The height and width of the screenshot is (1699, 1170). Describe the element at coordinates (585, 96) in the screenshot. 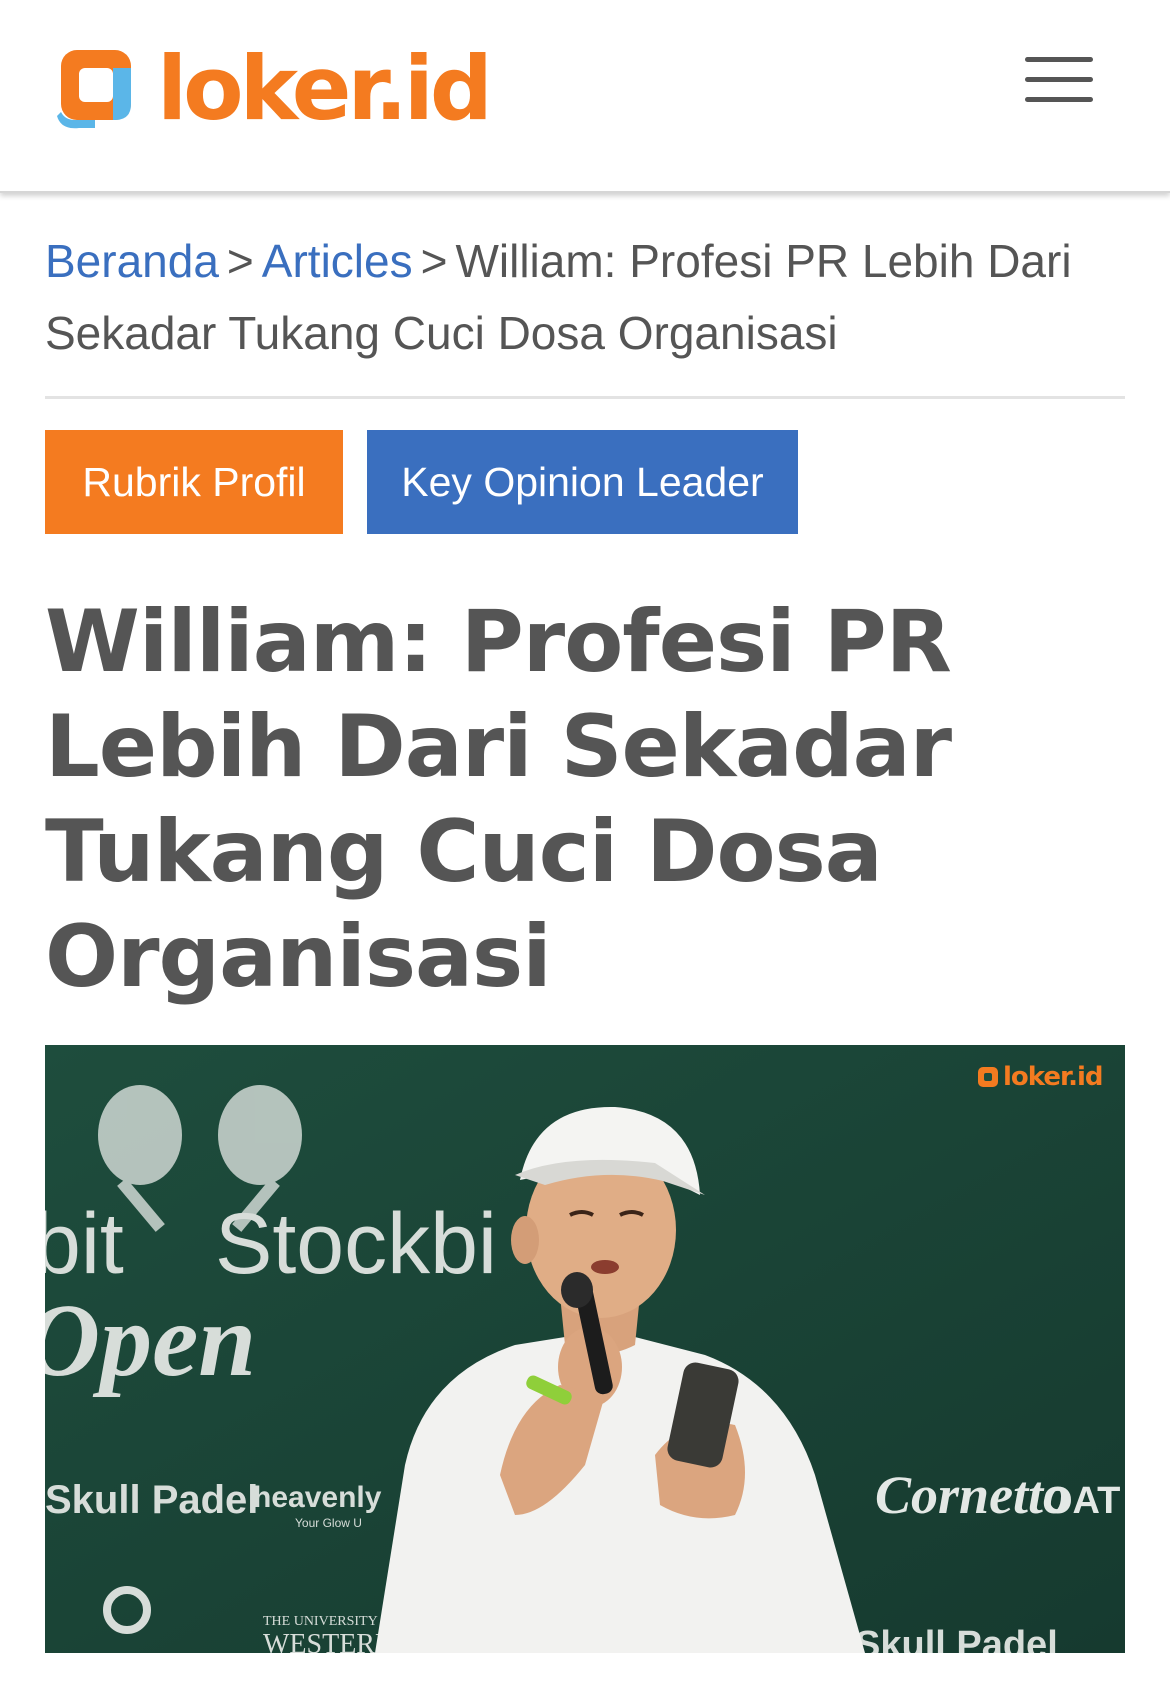

I see `site-header: loker.id` at that location.